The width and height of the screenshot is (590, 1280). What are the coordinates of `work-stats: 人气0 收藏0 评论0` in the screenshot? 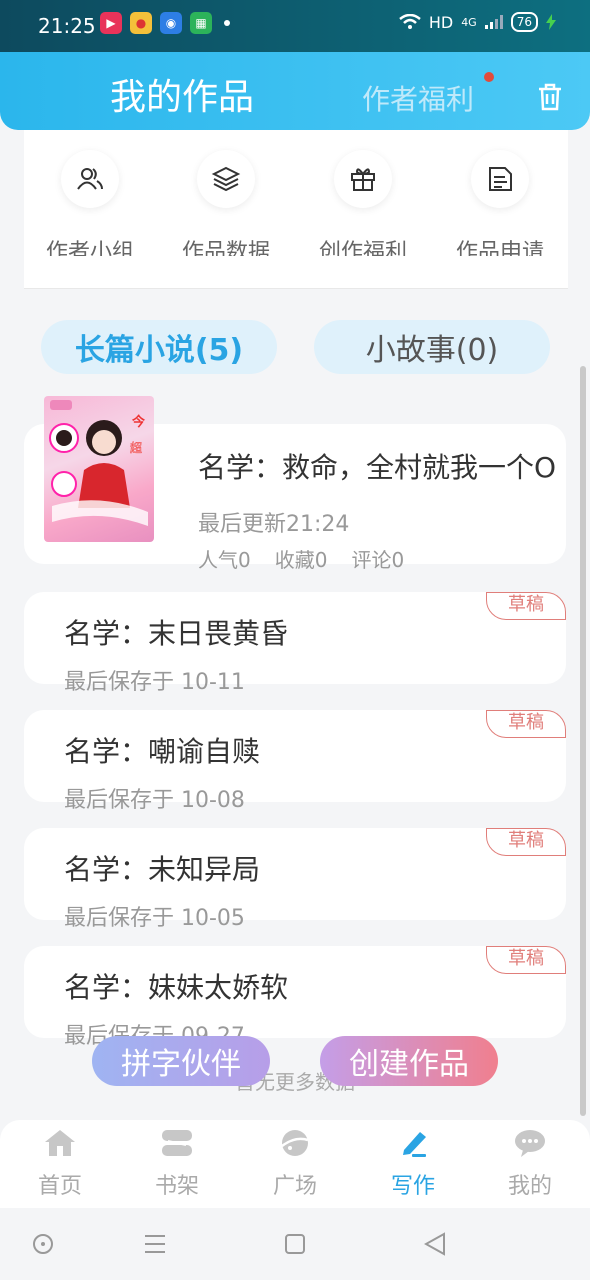 It's located at (301, 558).